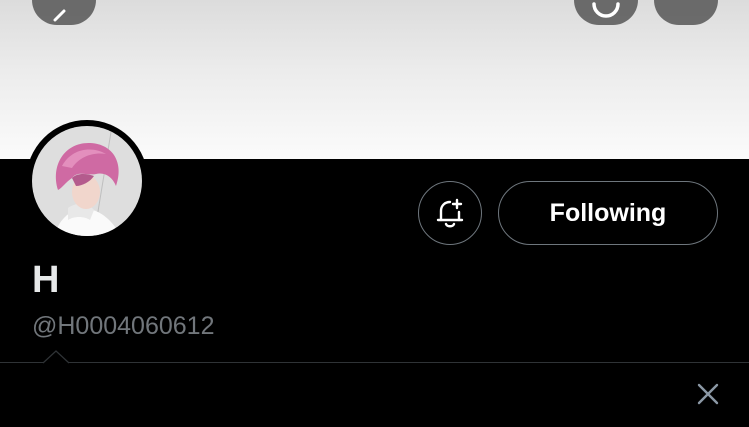 Image resolution: width=749 pixels, height=427 pixels. Describe the element at coordinates (606, 10) in the screenshot. I see `search-icon` at that location.